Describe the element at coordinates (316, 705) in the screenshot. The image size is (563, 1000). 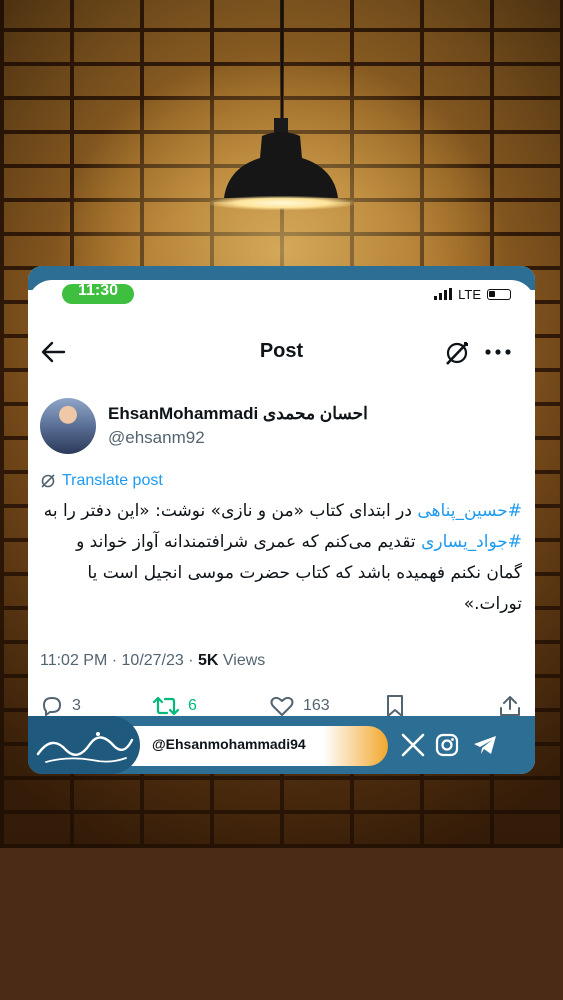
I see `like-count: 163` at that location.